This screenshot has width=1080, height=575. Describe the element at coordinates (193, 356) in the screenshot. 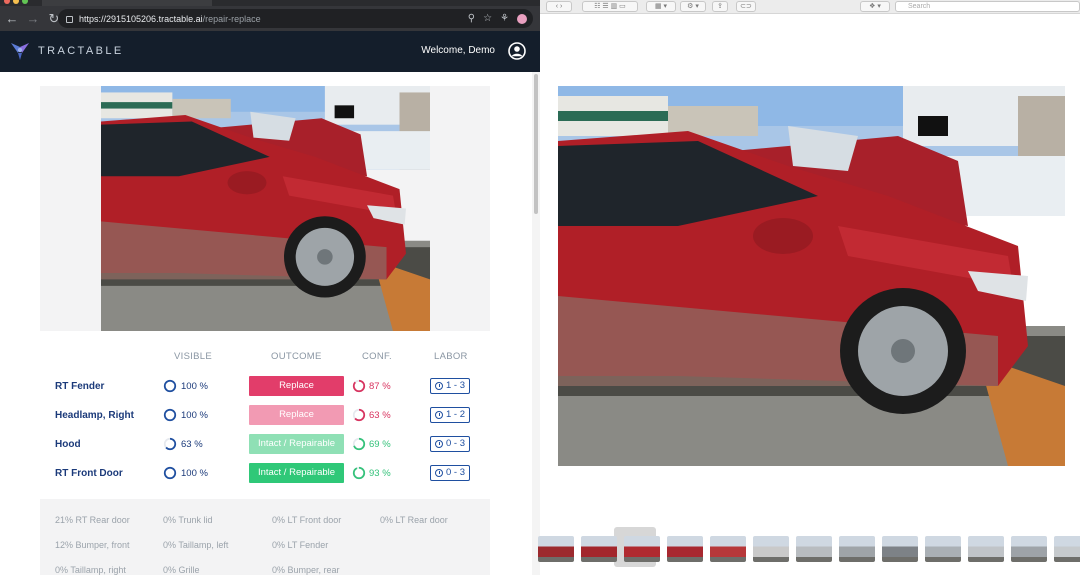

I see `header-visible: VISIBLE` at that location.